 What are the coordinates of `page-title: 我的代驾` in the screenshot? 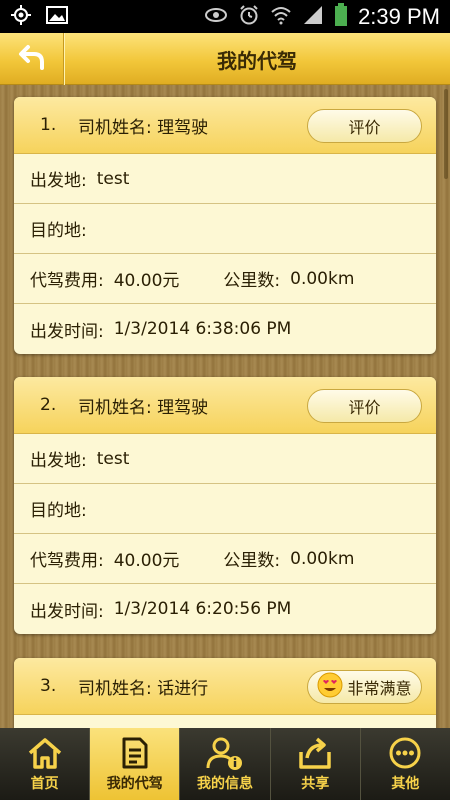 It's located at (257, 60).